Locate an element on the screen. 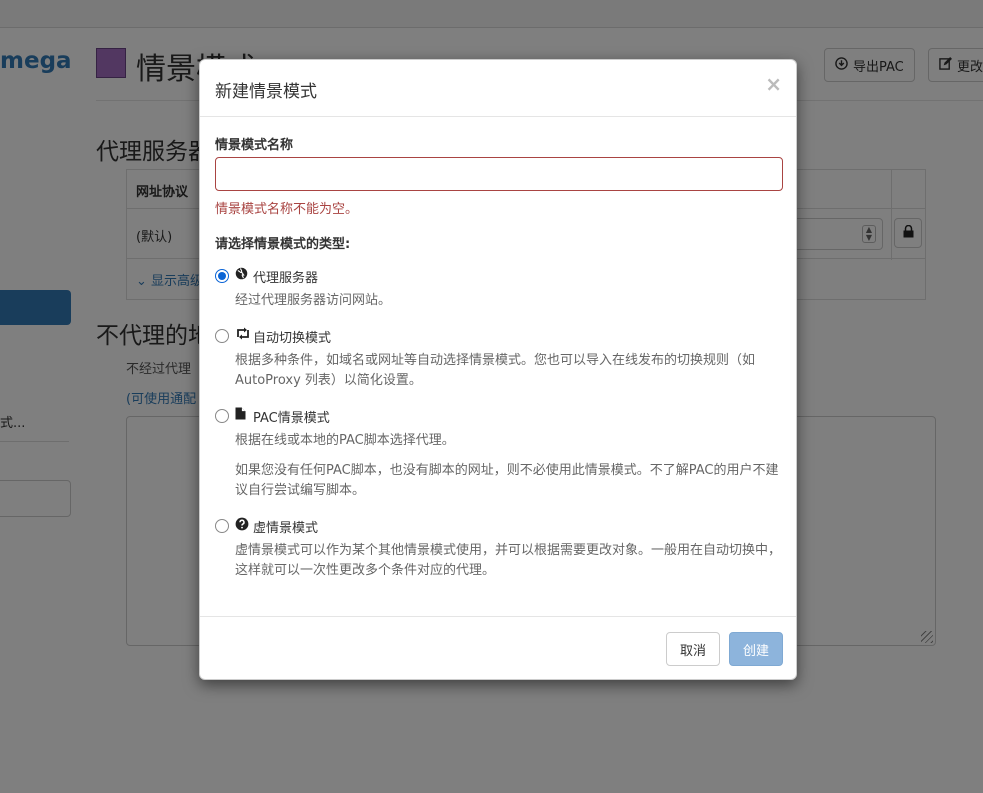 The image size is (983, 793). question-sign-icon is located at coordinates (242, 525).